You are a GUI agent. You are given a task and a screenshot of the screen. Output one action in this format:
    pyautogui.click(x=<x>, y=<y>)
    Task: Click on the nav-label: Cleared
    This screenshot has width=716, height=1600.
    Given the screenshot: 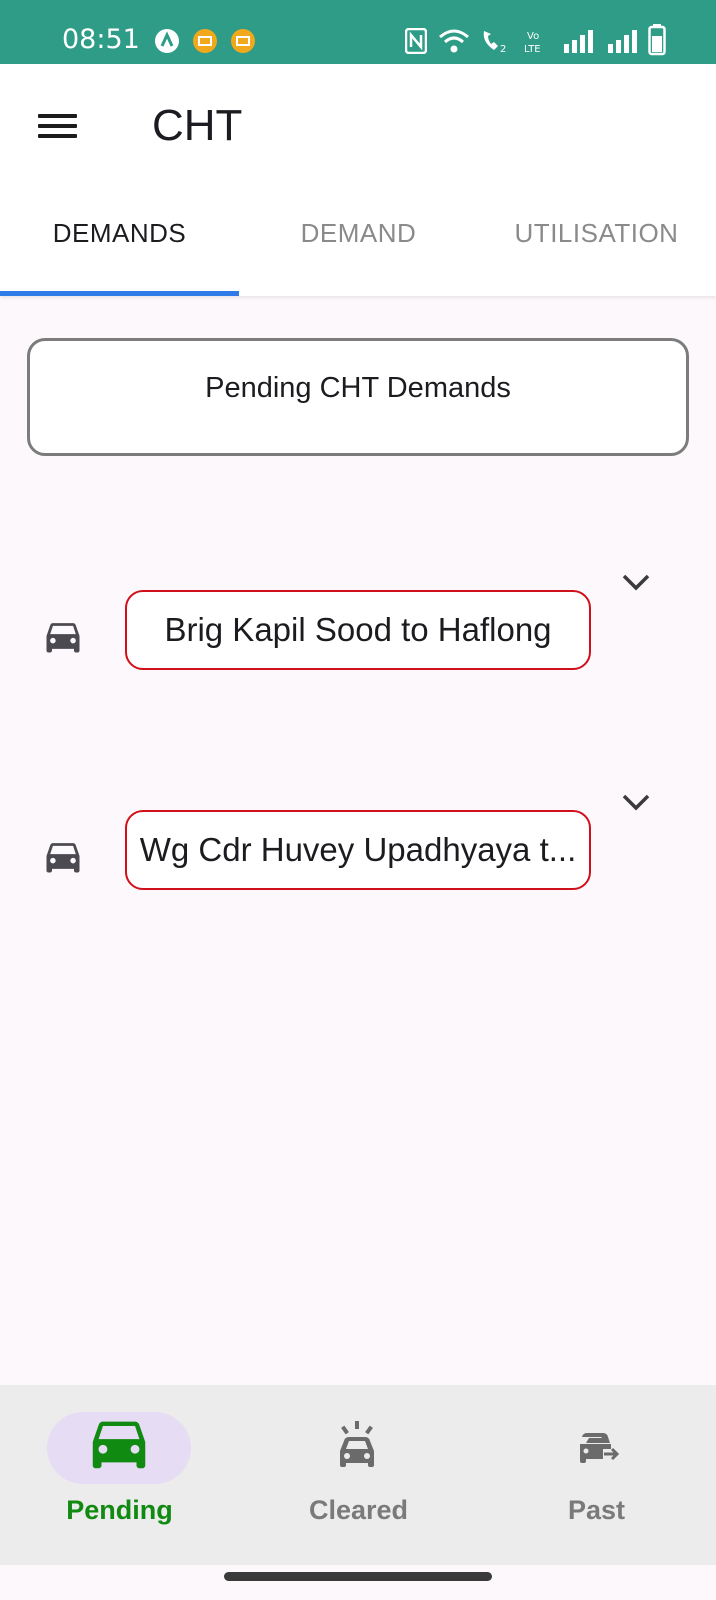 What is the action you would take?
    pyautogui.click(x=358, y=1510)
    